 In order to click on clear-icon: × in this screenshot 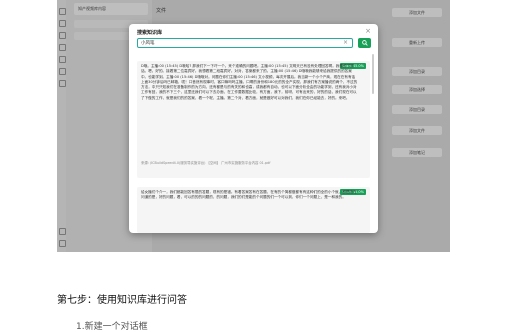, I will do `click(345, 42)`.